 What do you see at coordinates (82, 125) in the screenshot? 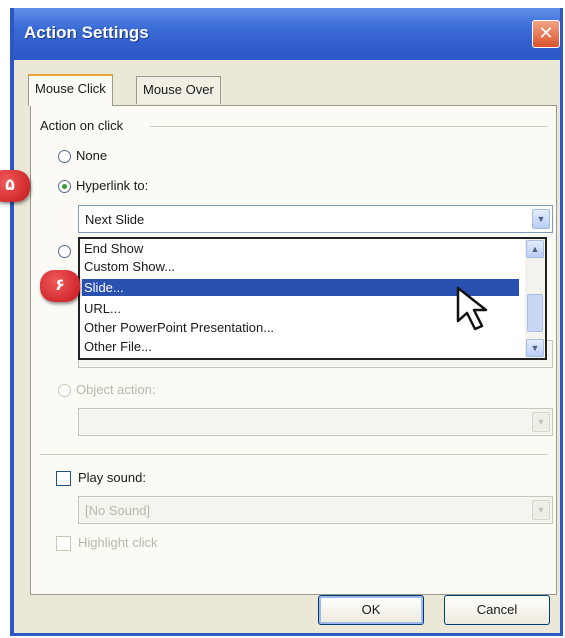
I see `action-on-click-label: Action on click` at bounding box center [82, 125].